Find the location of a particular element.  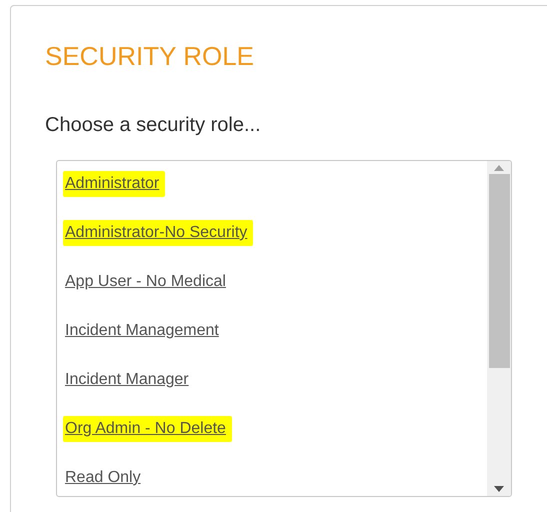

role-link: Administrator-No Security is located at coordinates (158, 233).